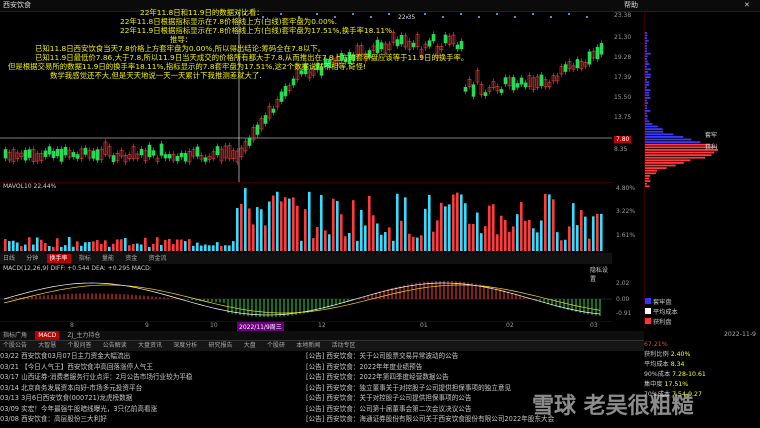 The height and width of the screenshot is (428, 760). What do you see at coordinates (32, 258) in the screenshot?
I see `tab-minute: 分钟` at bounding box center [32, 258].